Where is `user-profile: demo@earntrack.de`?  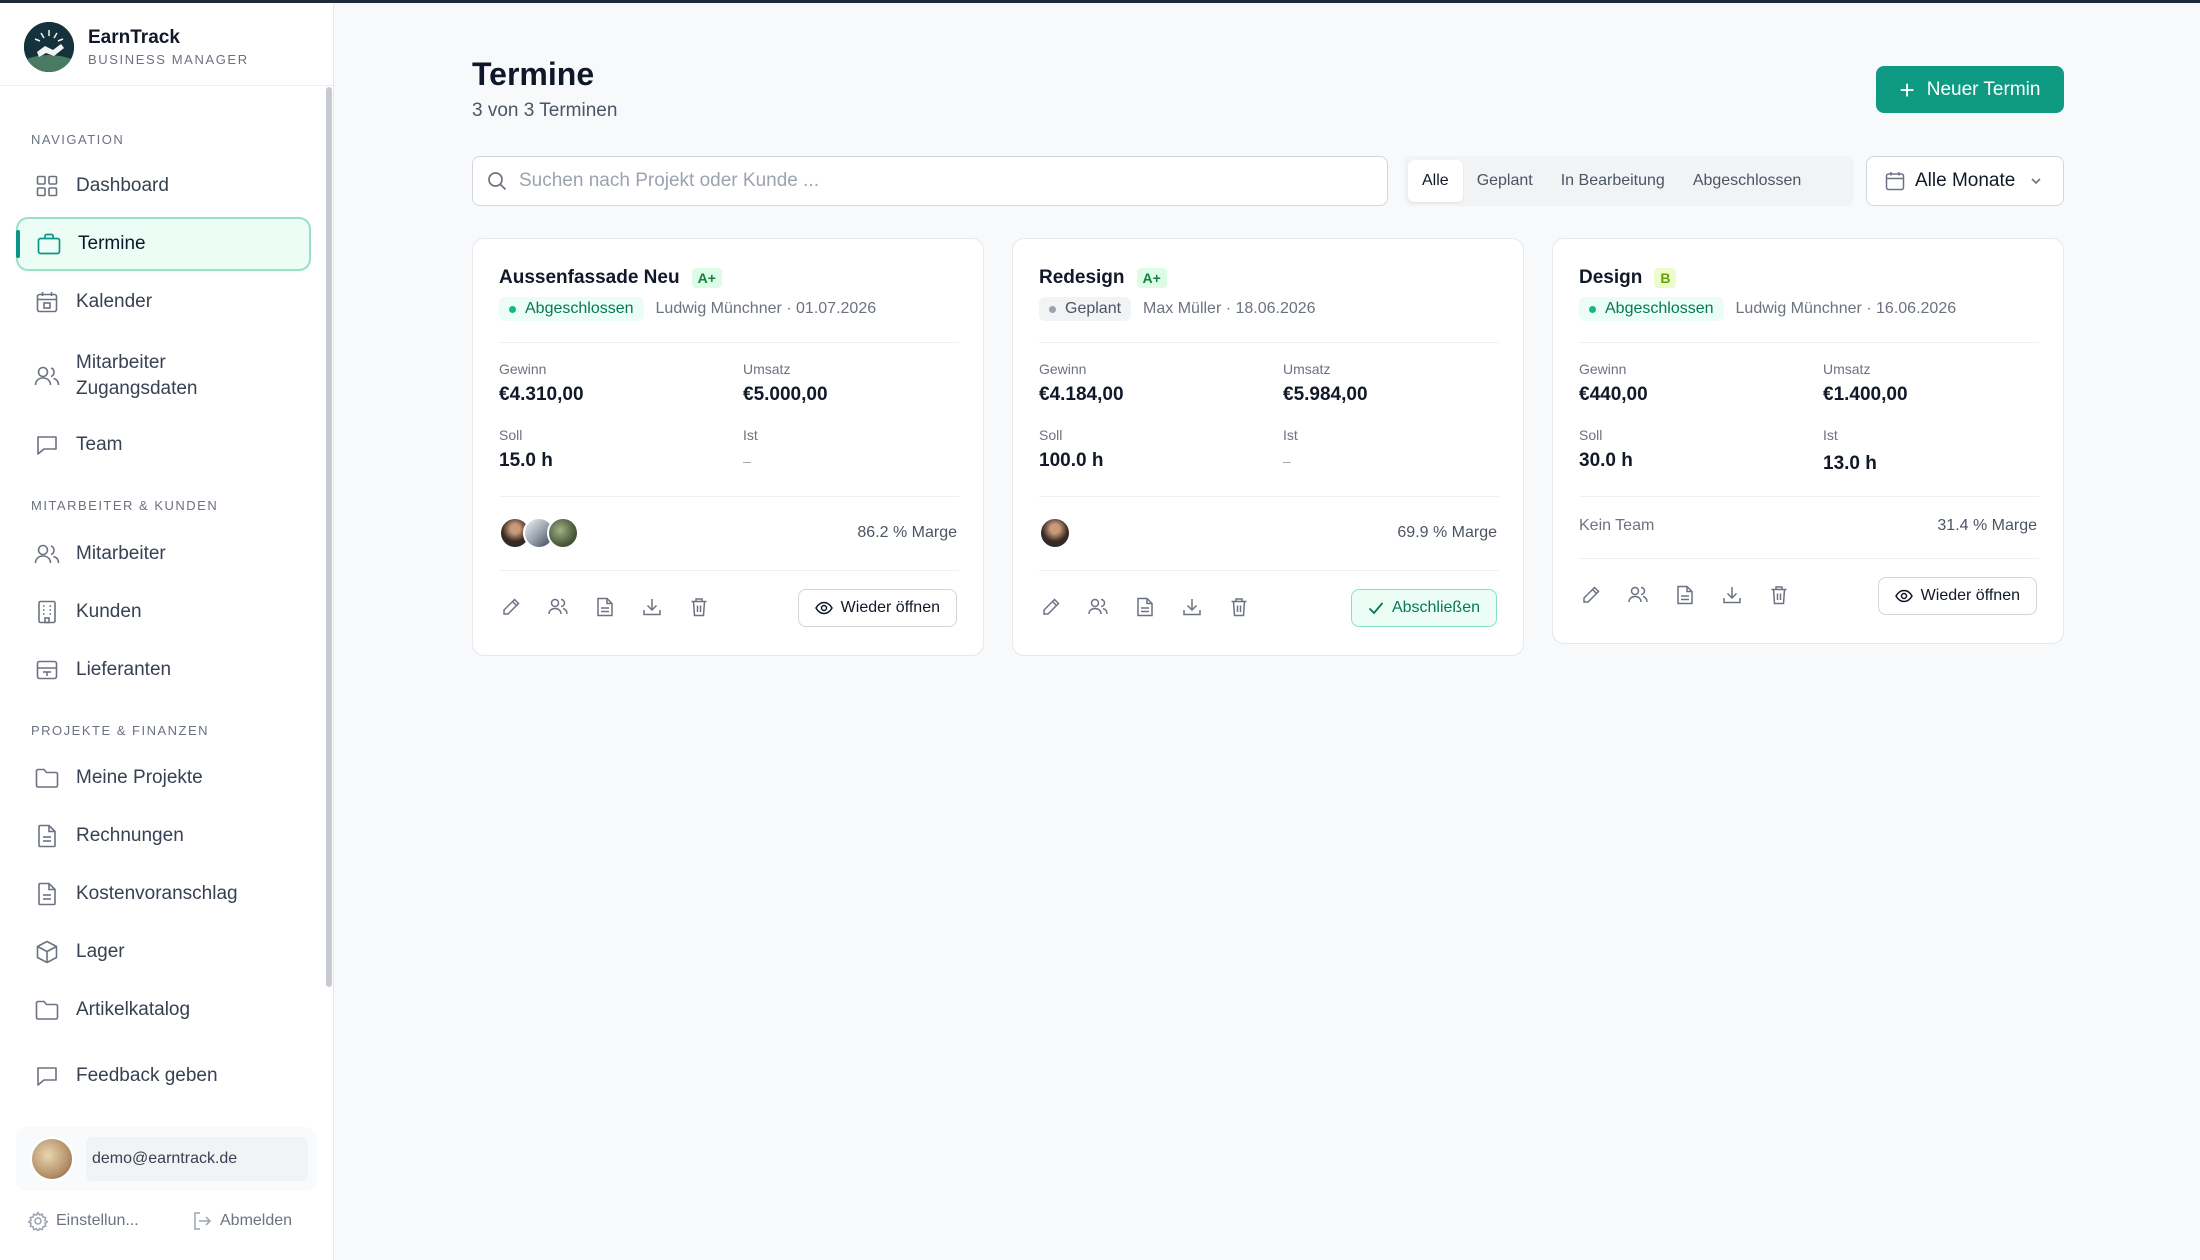
user-profile: demo@earntrack.de is located at coordinates (166, 1159).